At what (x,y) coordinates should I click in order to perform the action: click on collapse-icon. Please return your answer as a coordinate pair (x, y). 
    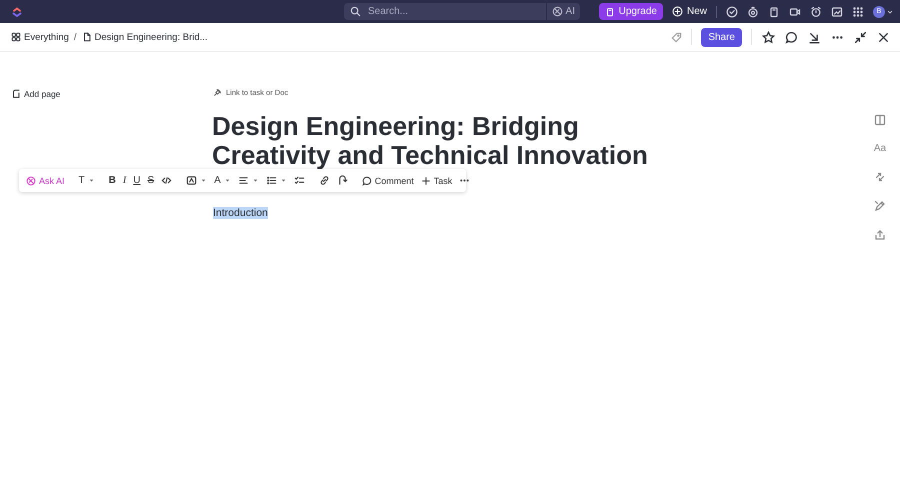
    Looking at the image, I should click on (860, 37).